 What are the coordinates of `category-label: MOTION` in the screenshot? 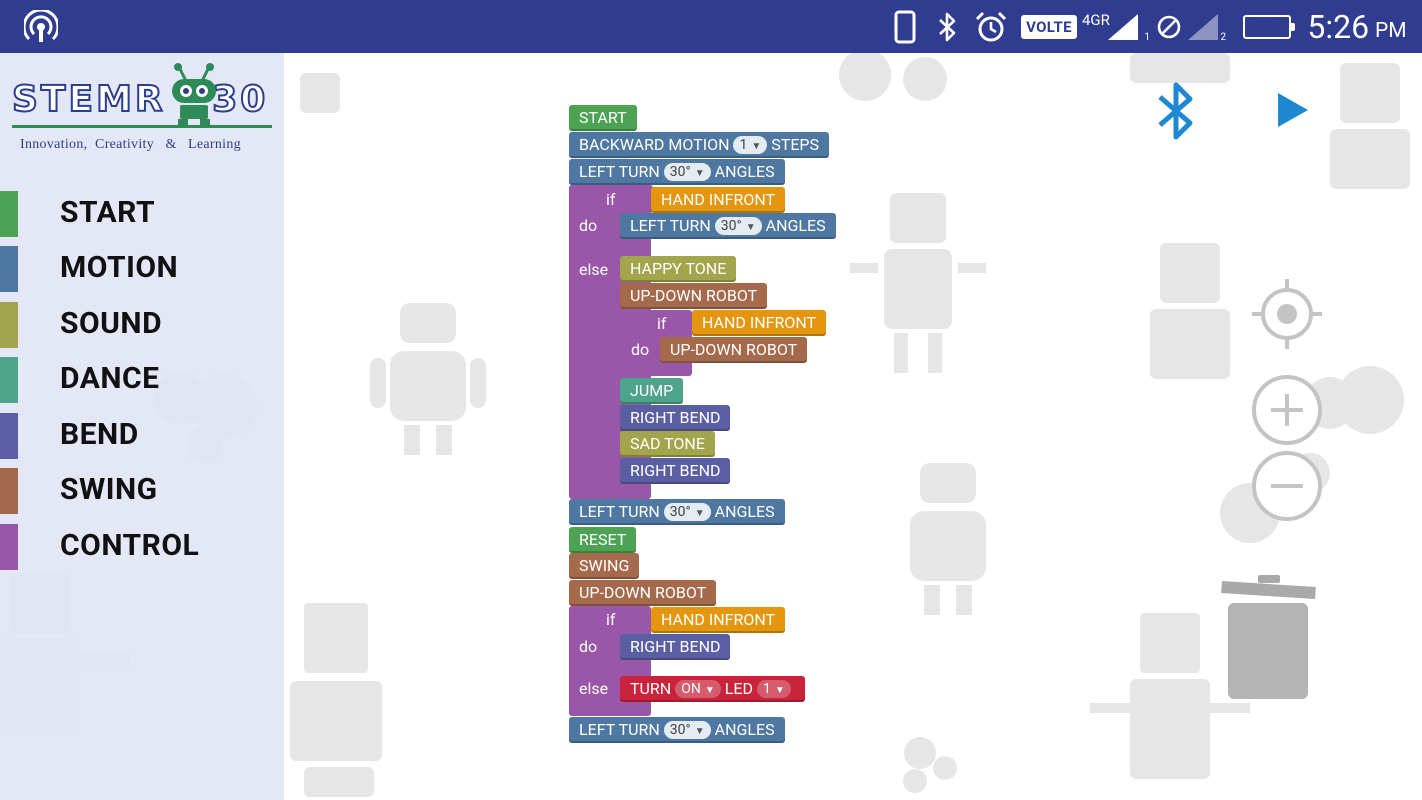 It's located at (119, 267).